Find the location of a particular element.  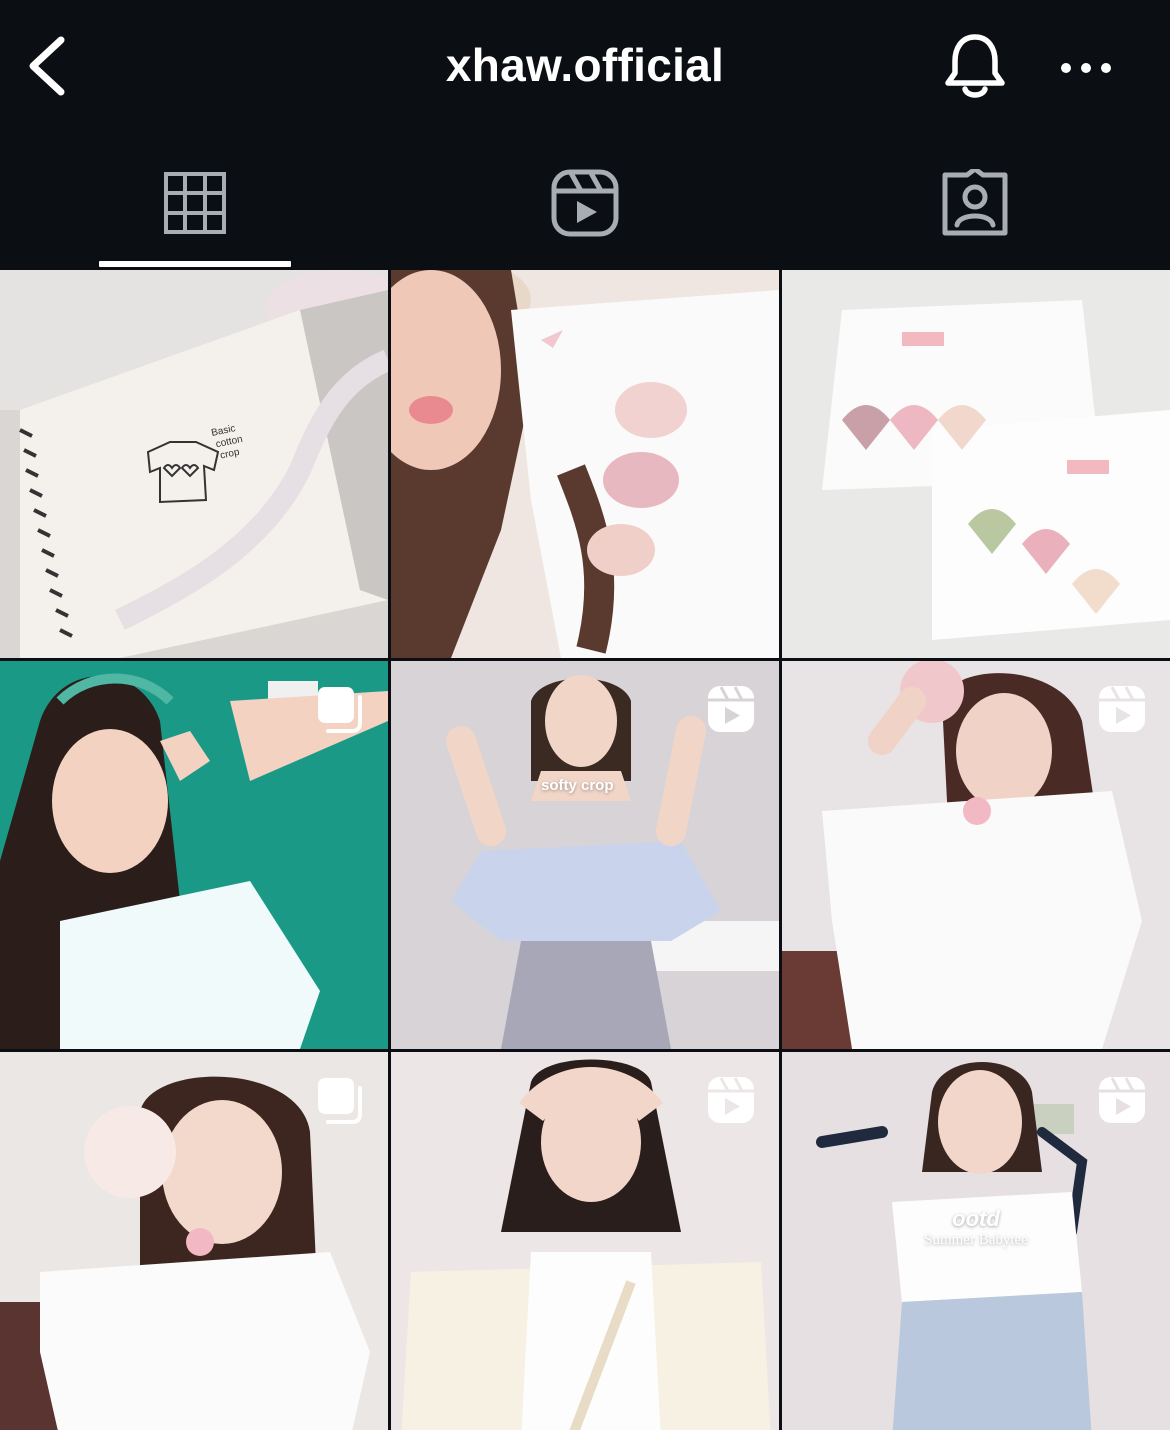

tab-tagged is located at coordinates (975, 202).